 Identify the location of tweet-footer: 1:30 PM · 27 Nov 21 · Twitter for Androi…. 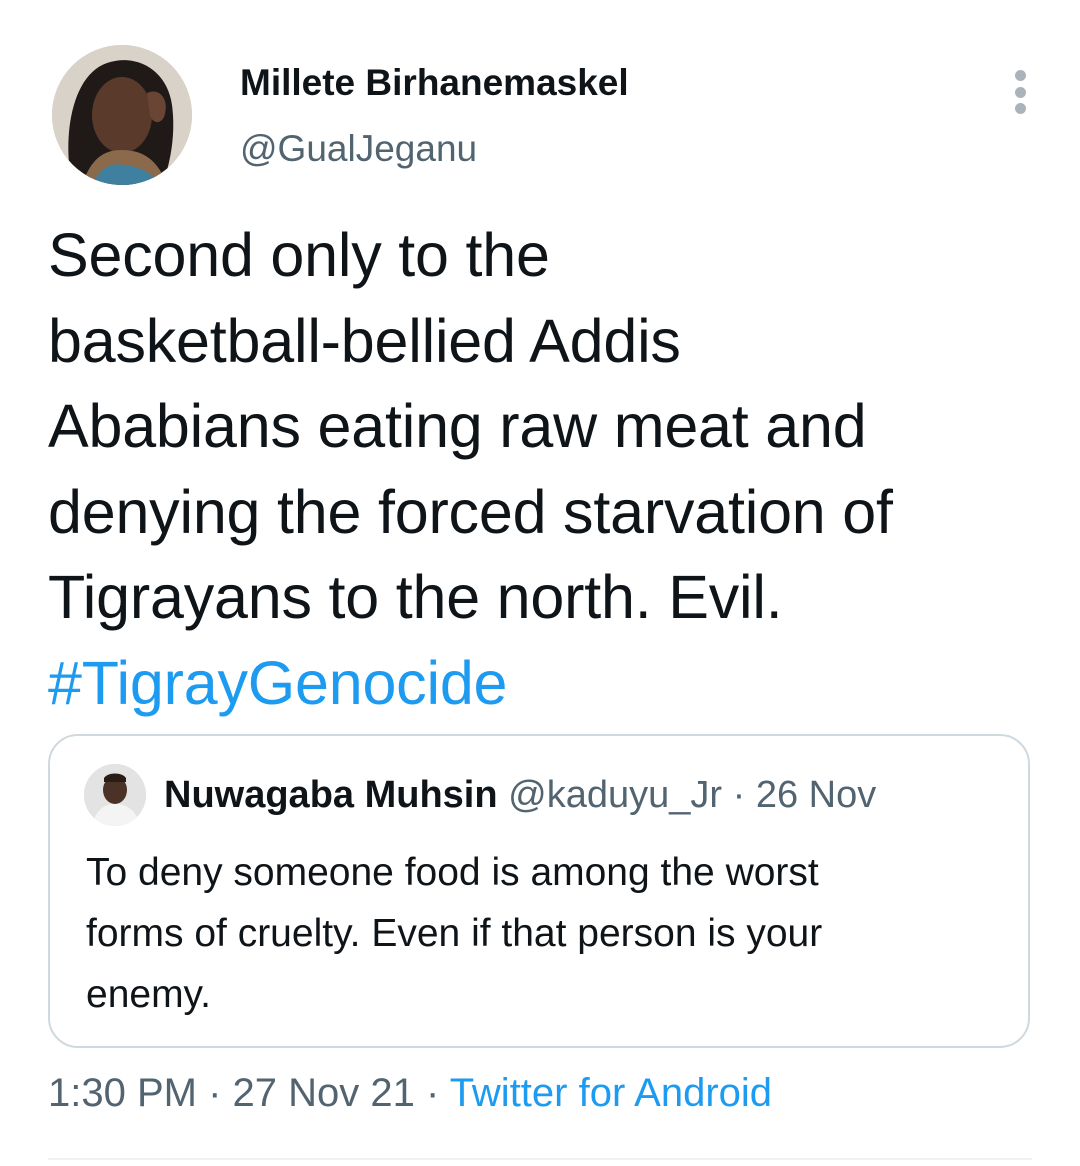
(410, 1093).